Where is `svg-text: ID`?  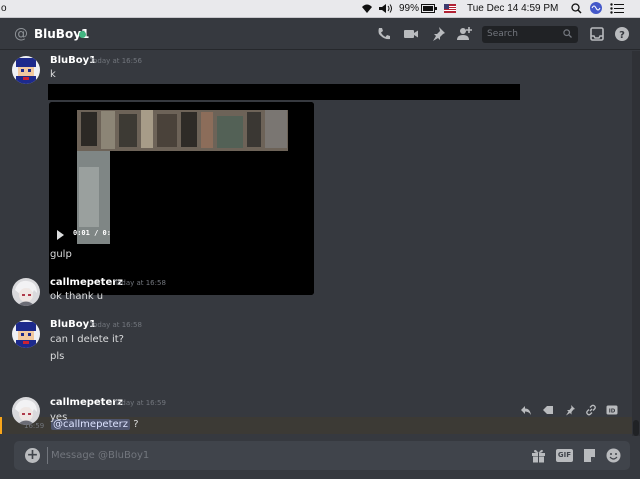 svg-text: ID is located at coordinates (612, 412).